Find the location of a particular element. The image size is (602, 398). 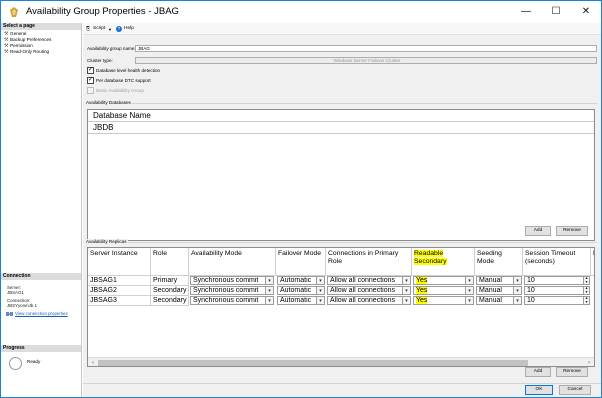

scrollbar-thumb is located at coordinates (313, 363).